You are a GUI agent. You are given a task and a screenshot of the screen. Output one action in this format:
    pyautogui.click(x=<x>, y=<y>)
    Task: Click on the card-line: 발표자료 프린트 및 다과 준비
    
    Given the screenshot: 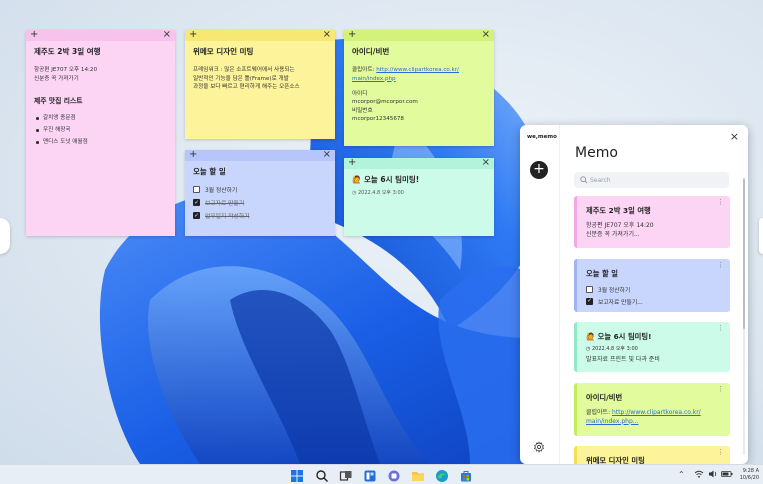 What is the action you would take?
    pyautogui.click(x=623, y=359)
    